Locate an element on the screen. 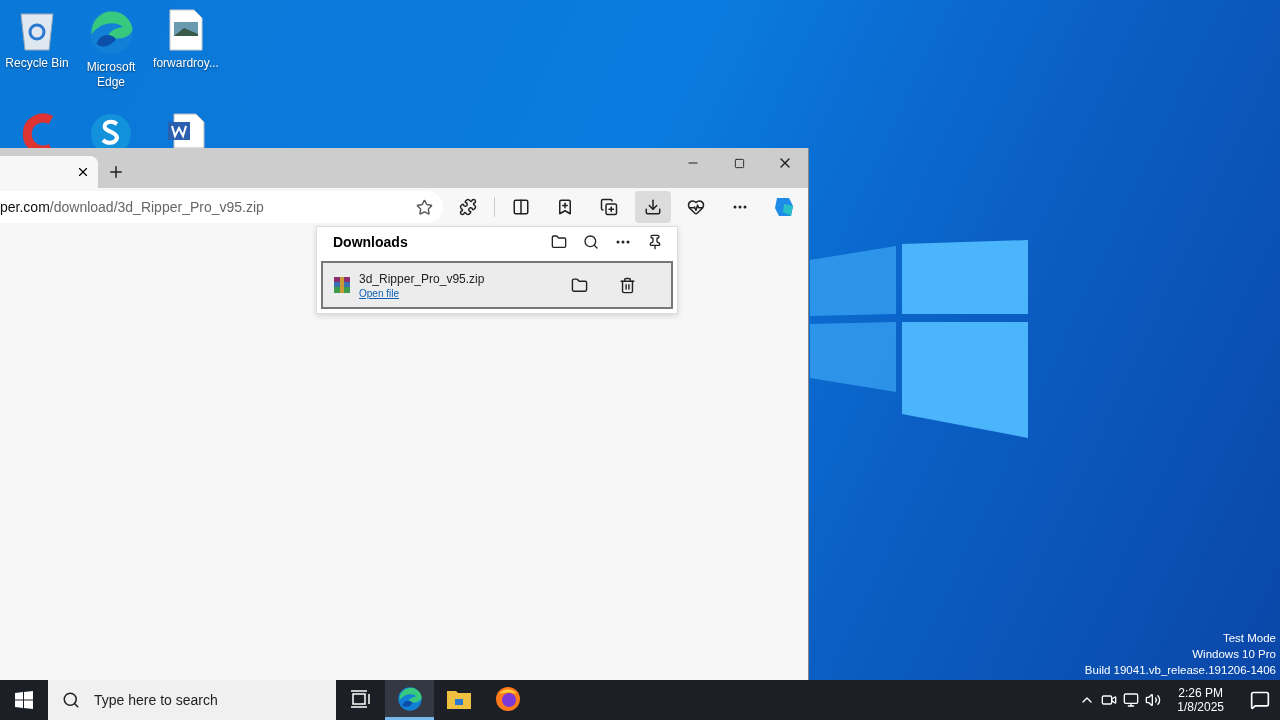  plus-icon is located at coordinates (116, 172).